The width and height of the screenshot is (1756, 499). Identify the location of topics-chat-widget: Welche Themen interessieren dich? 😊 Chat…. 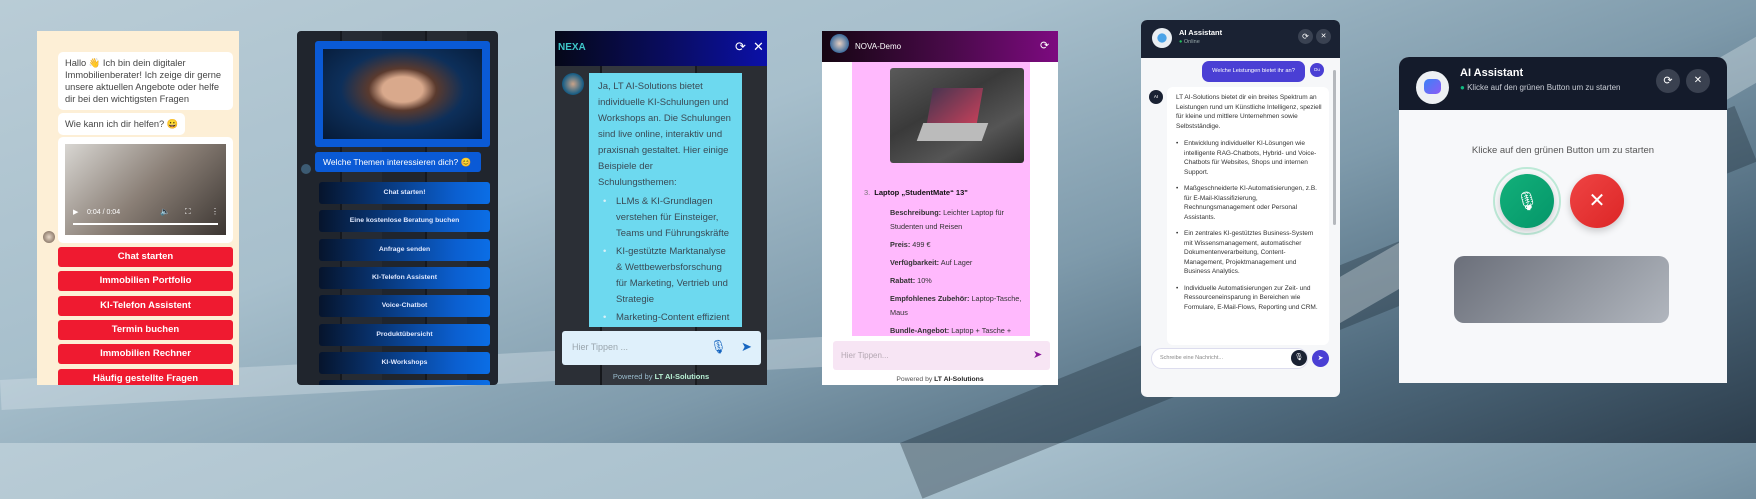
(397, 208).